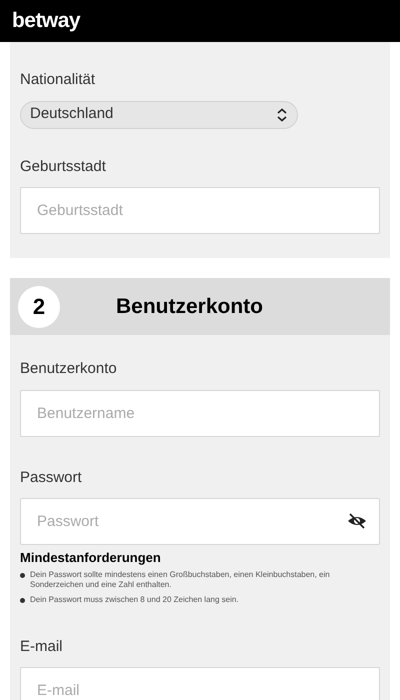 The height and width of the screenshot is (700, 400). Describe the element at coordinates (200, 683) in the screenshot. I see `email-field: E-mail` at that location.